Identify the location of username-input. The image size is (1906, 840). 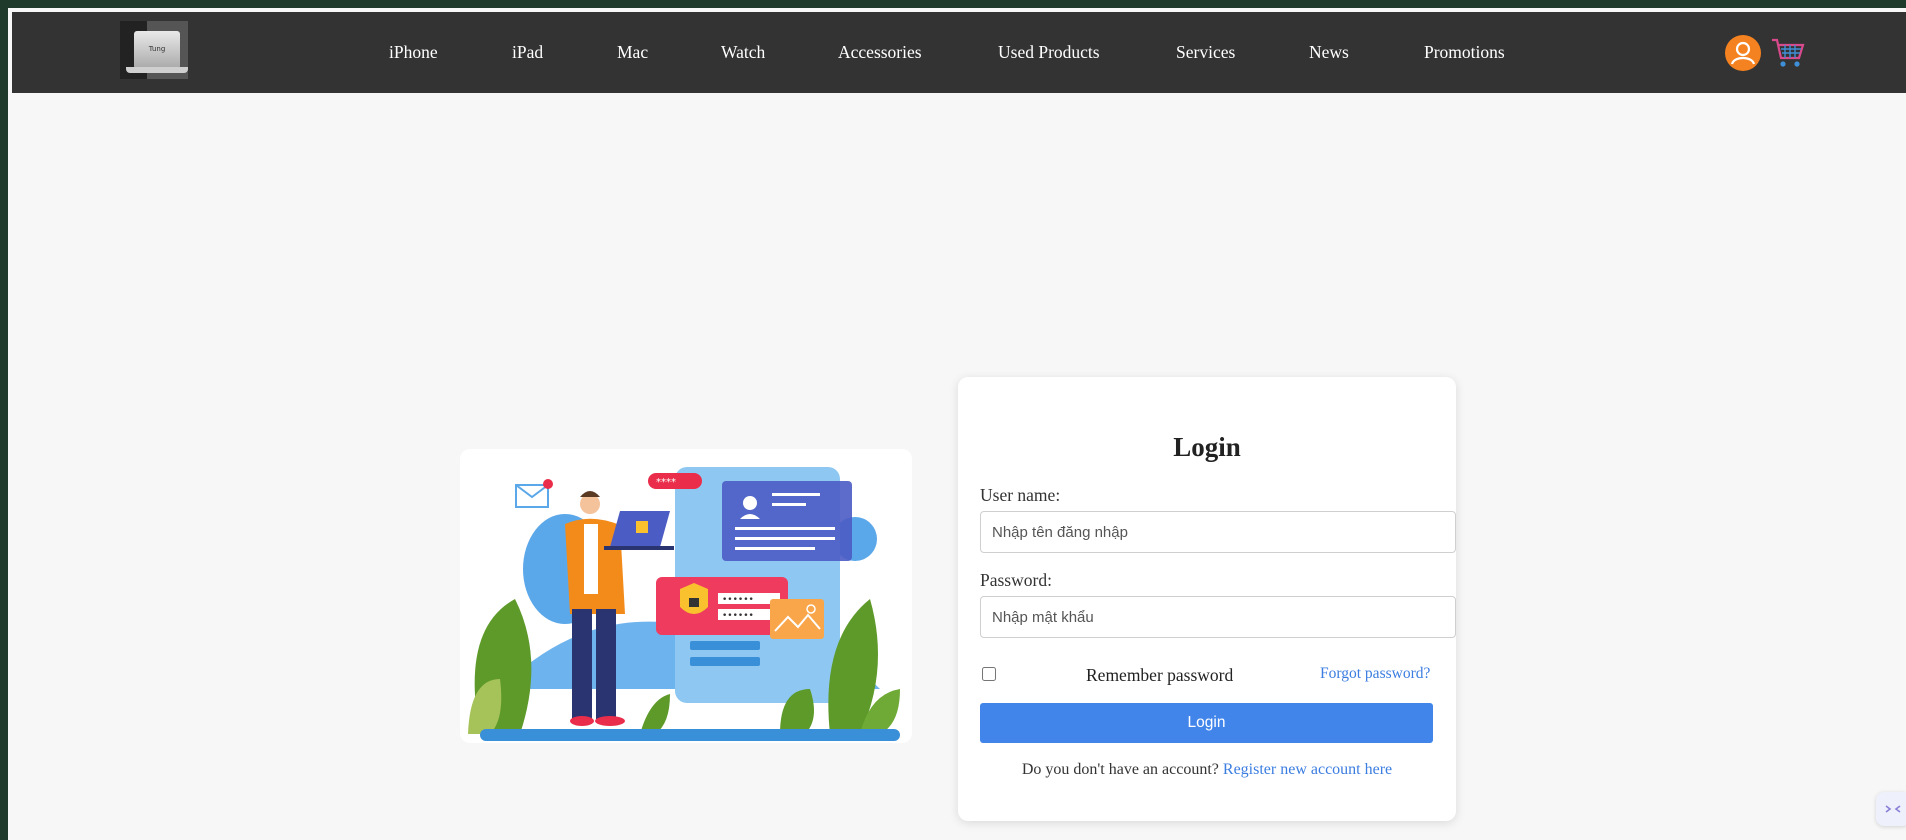
(1218, 532).